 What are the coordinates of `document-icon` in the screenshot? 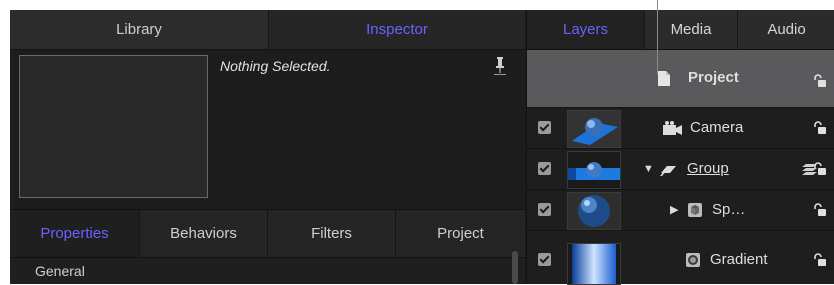 It's located at (664, 78).